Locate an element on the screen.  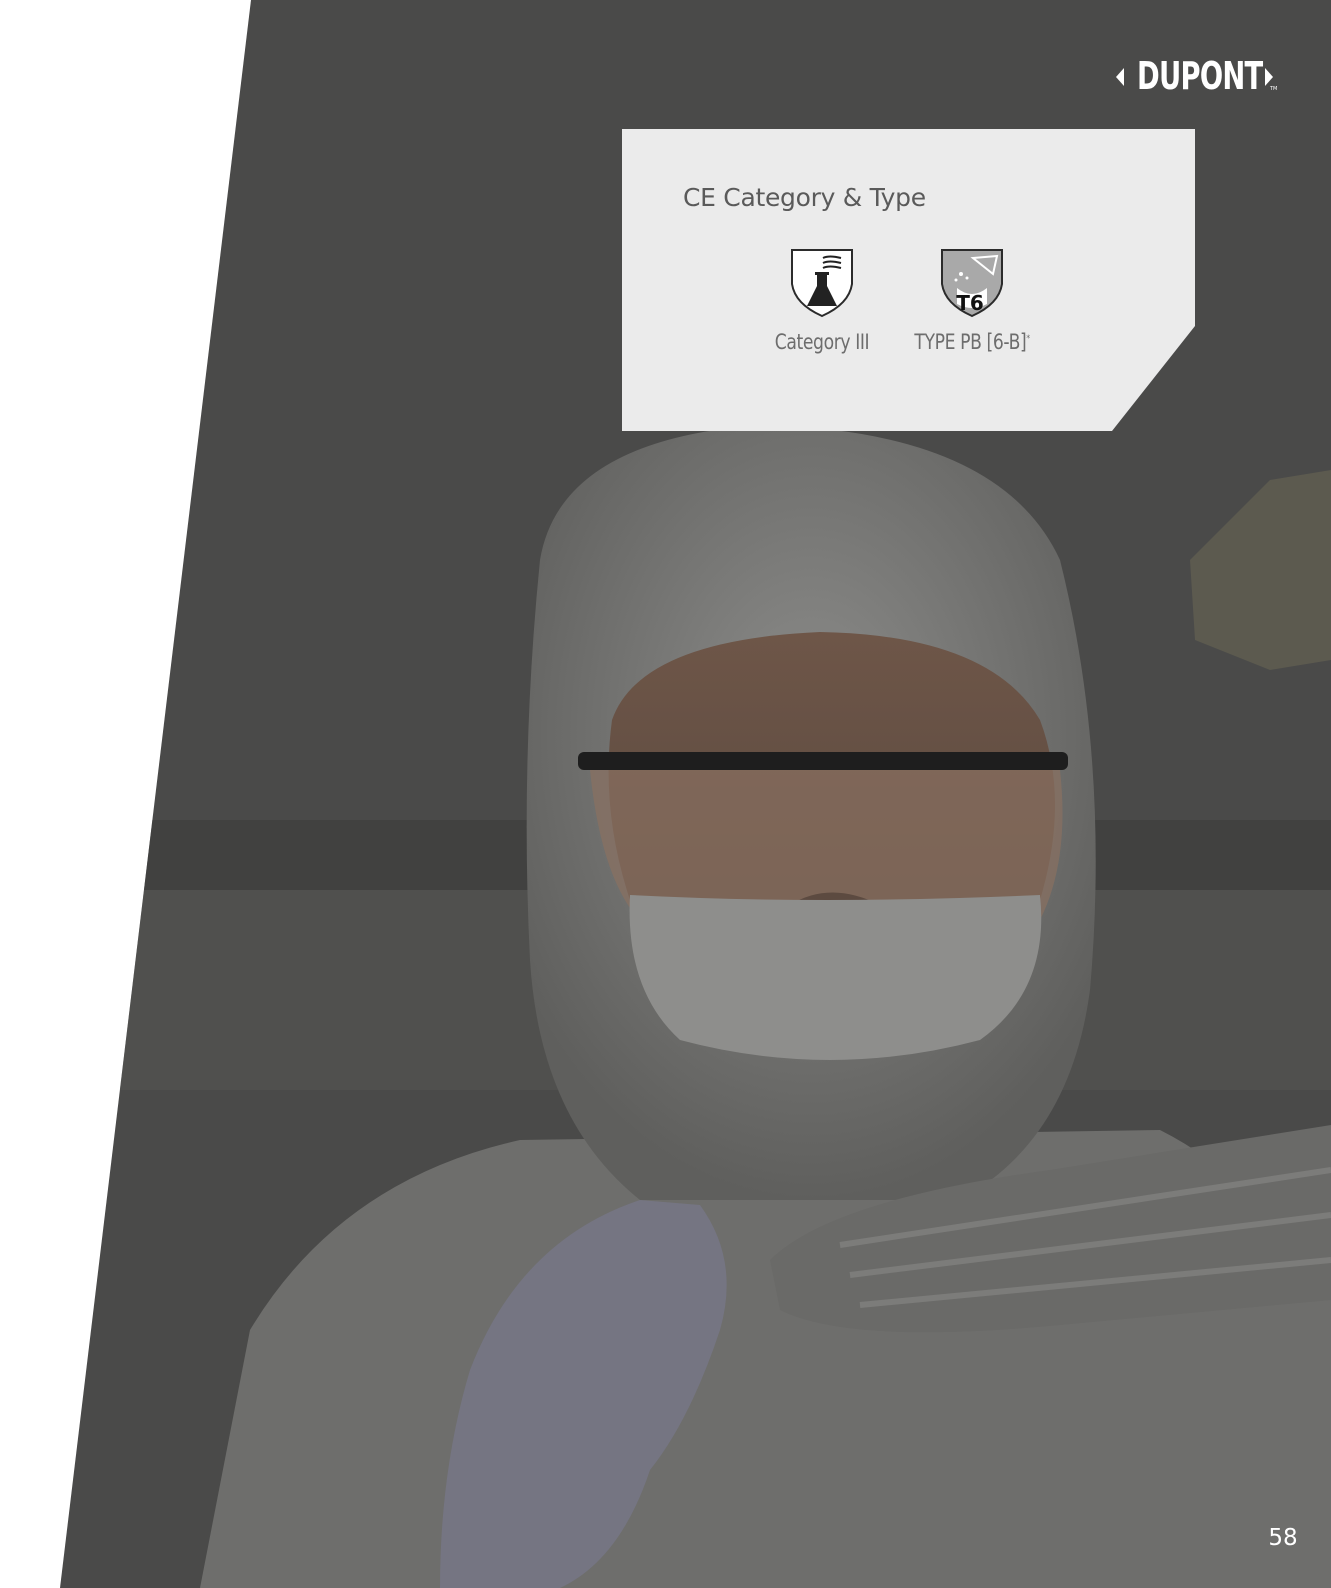
category-label: Category III is located at coordinates (822, 342).